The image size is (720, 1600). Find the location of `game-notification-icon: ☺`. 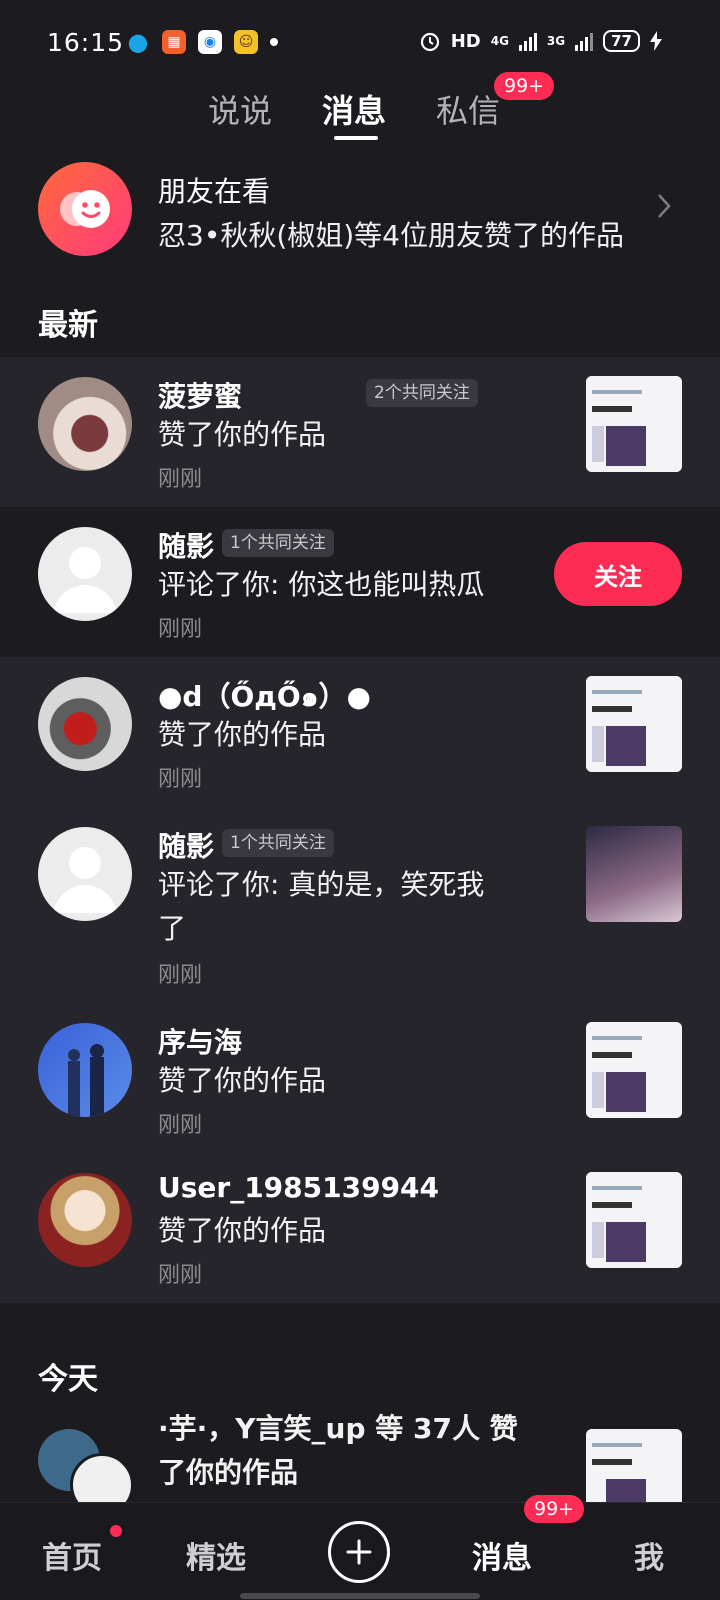

game-notification-icon: ☺ is located at coordinates (246, 42).